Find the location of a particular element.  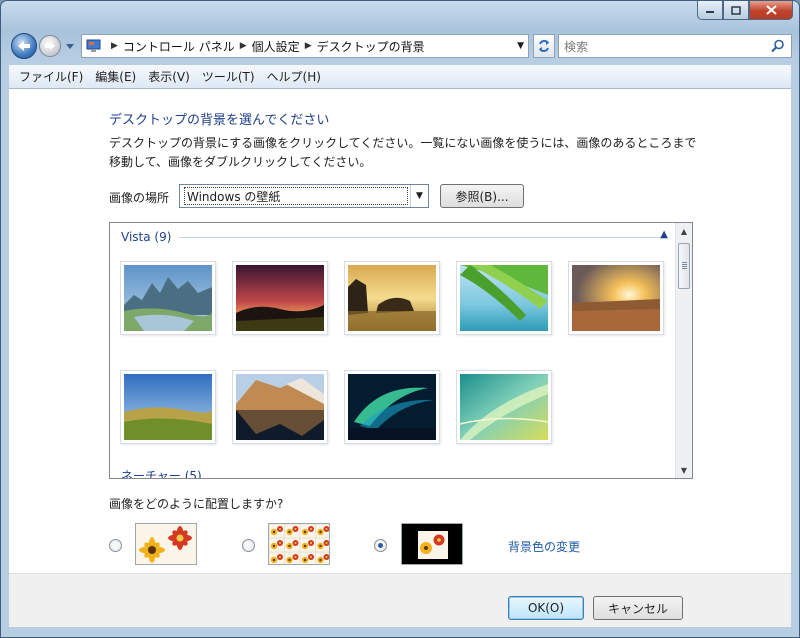

breadcrumb-personalization: 個人設定 is located at coordinates (276, 46).